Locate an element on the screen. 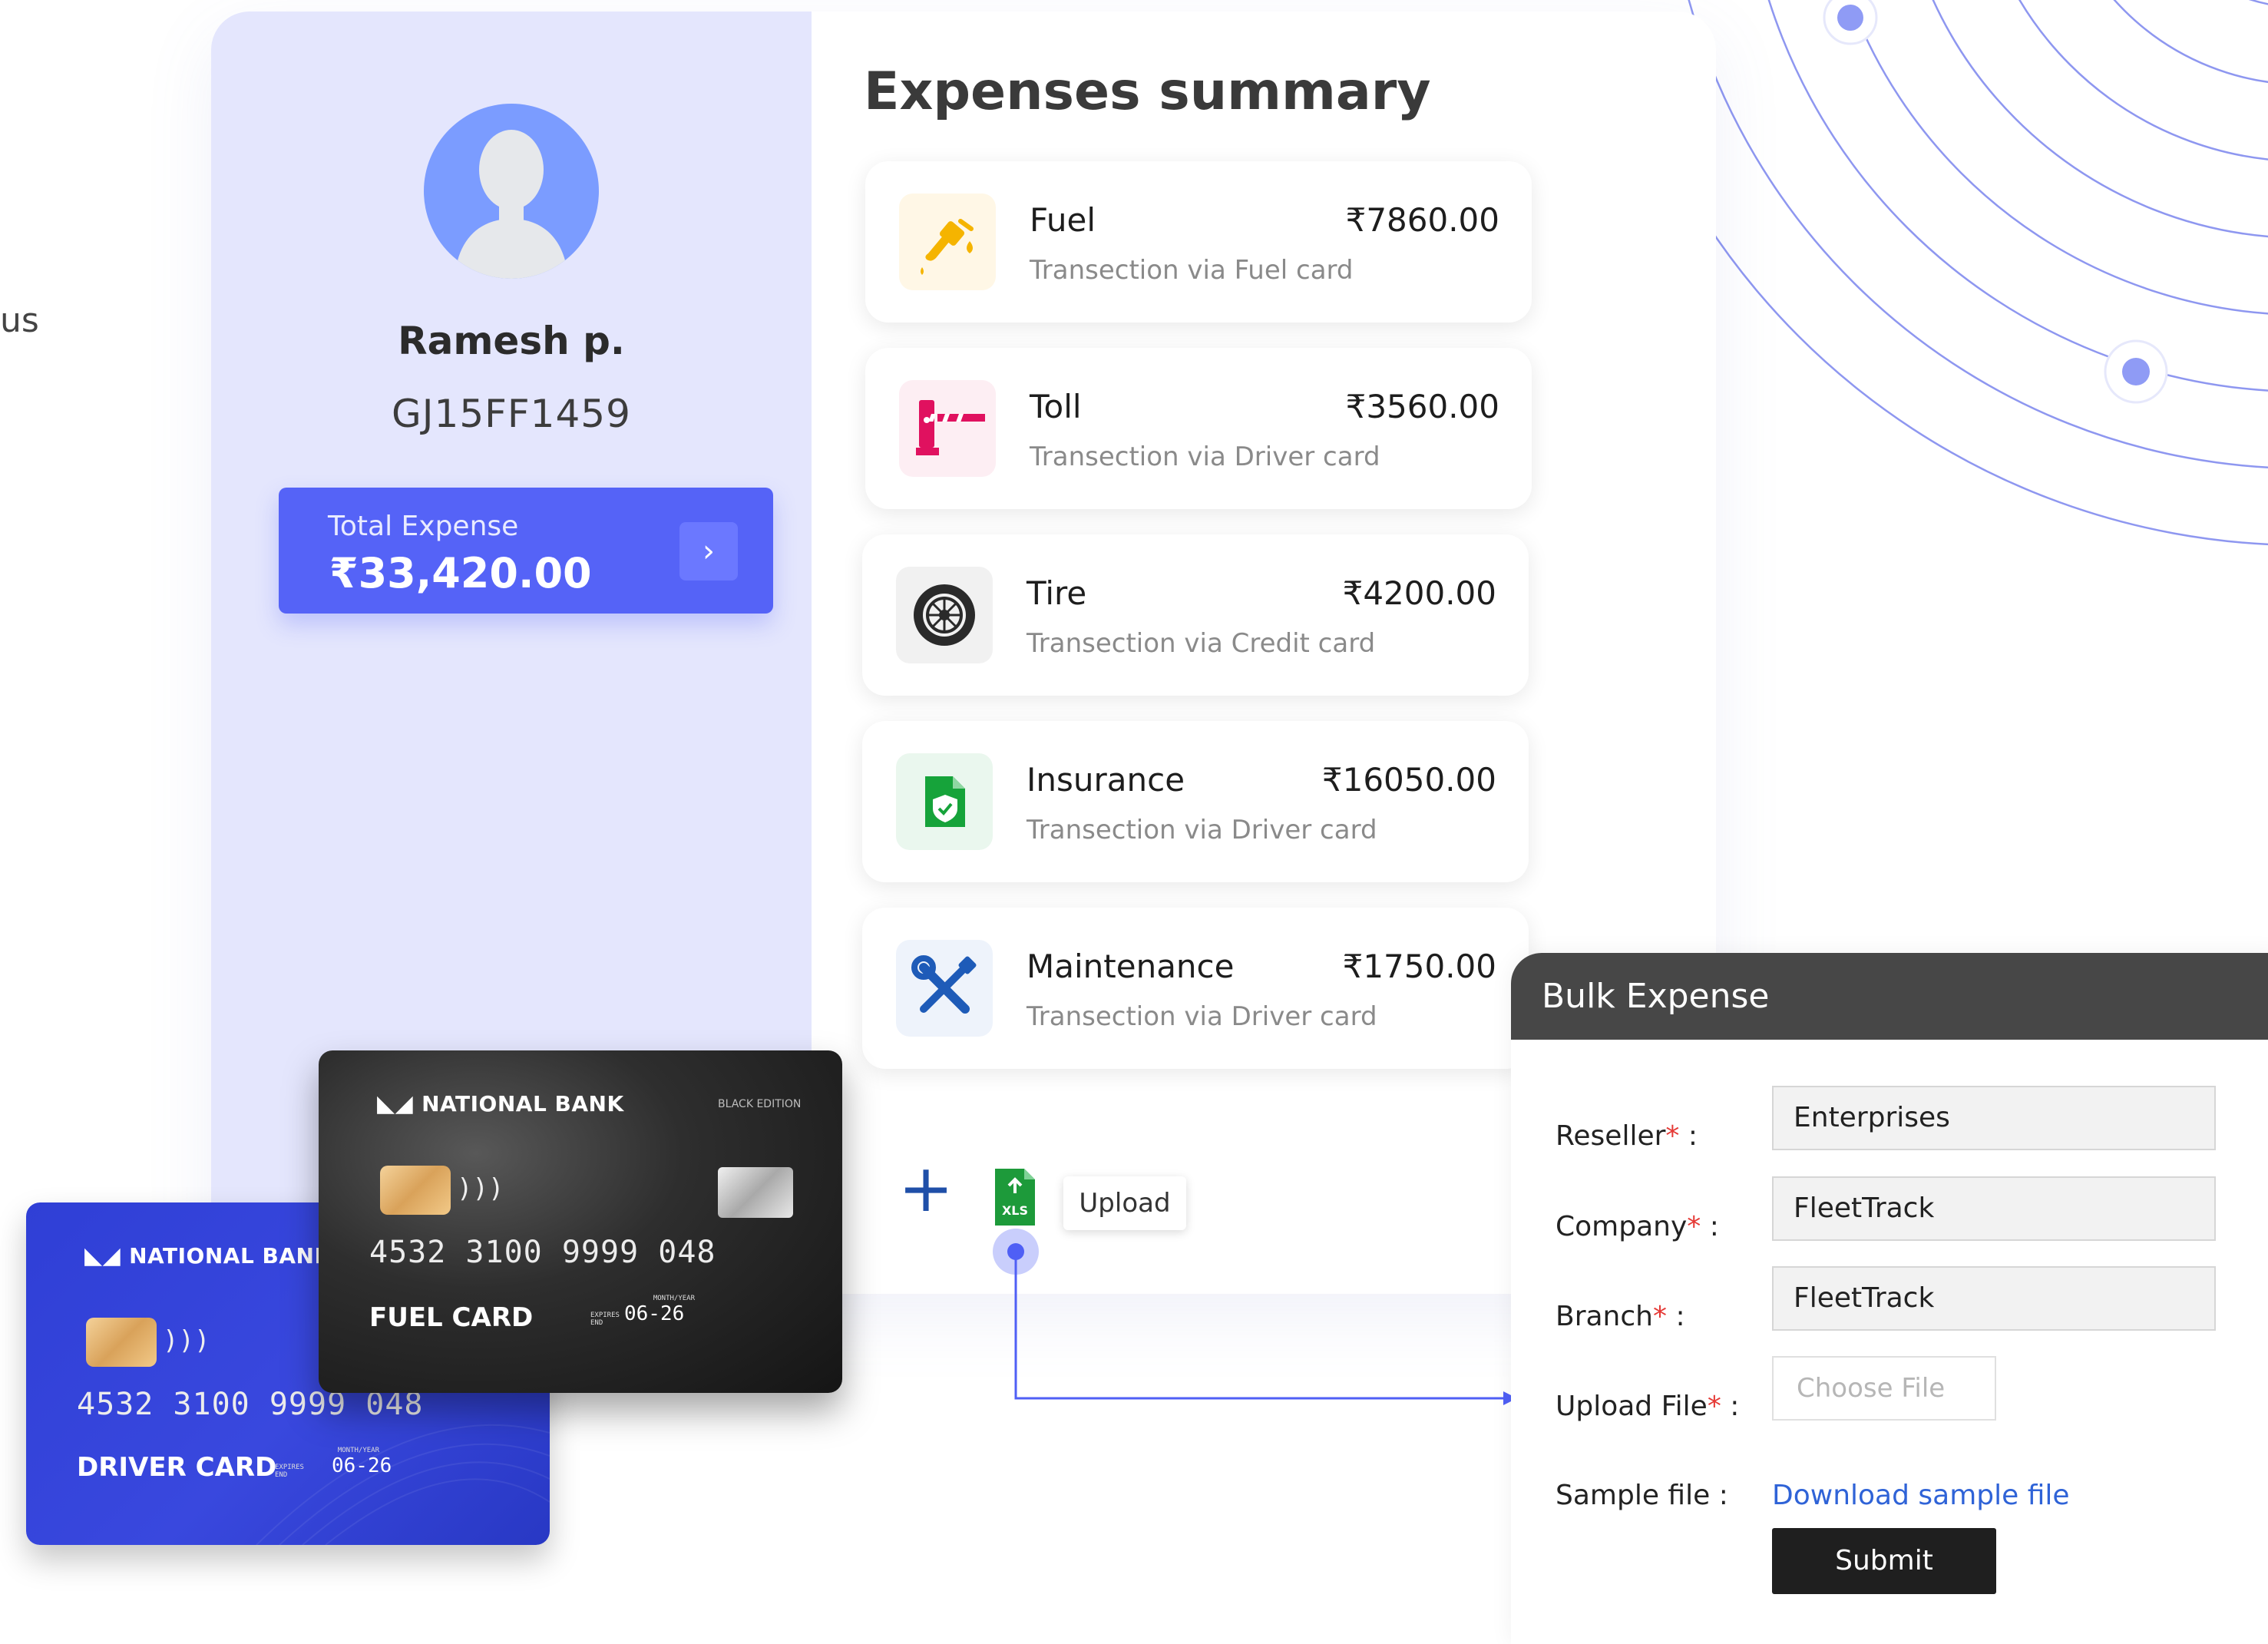 Image resolution: width=2268 pixels, height=1644 pixels. company-label: Company* : is located at coordinates (1637, 1226).